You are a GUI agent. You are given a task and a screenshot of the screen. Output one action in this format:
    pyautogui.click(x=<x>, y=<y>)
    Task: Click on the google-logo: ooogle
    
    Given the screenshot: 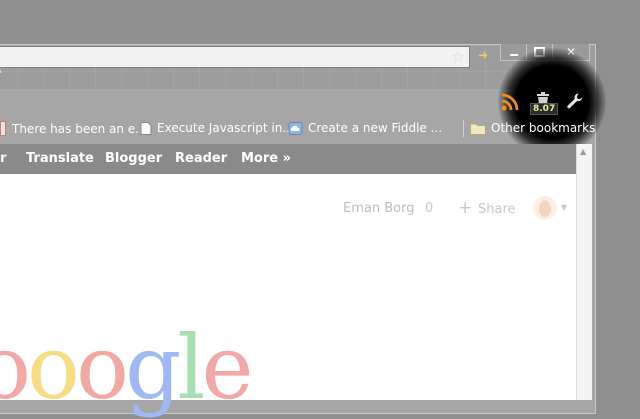 What is the action you would take?
    pyautogui.click(x=127, y=367)
    